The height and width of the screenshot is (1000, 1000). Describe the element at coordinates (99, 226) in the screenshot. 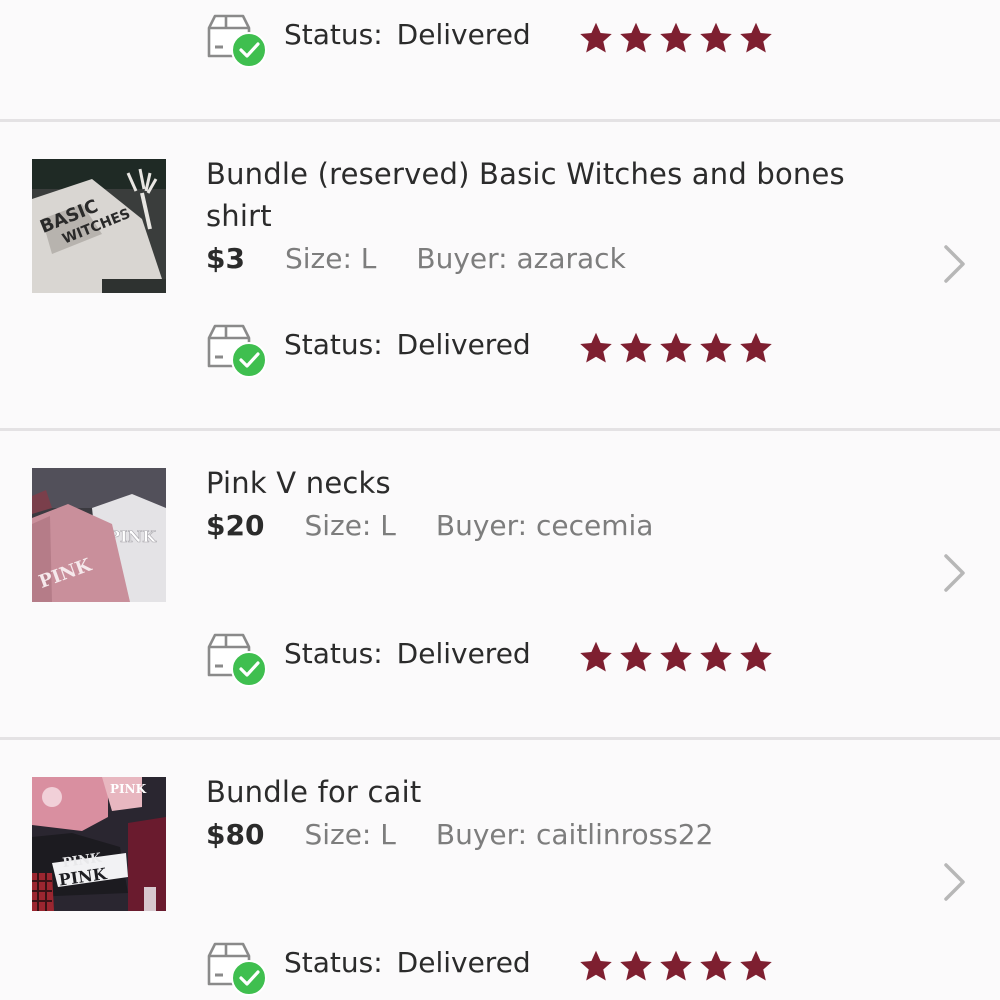

I see `item-thumbnail: BASIC WITCHES` at that location.